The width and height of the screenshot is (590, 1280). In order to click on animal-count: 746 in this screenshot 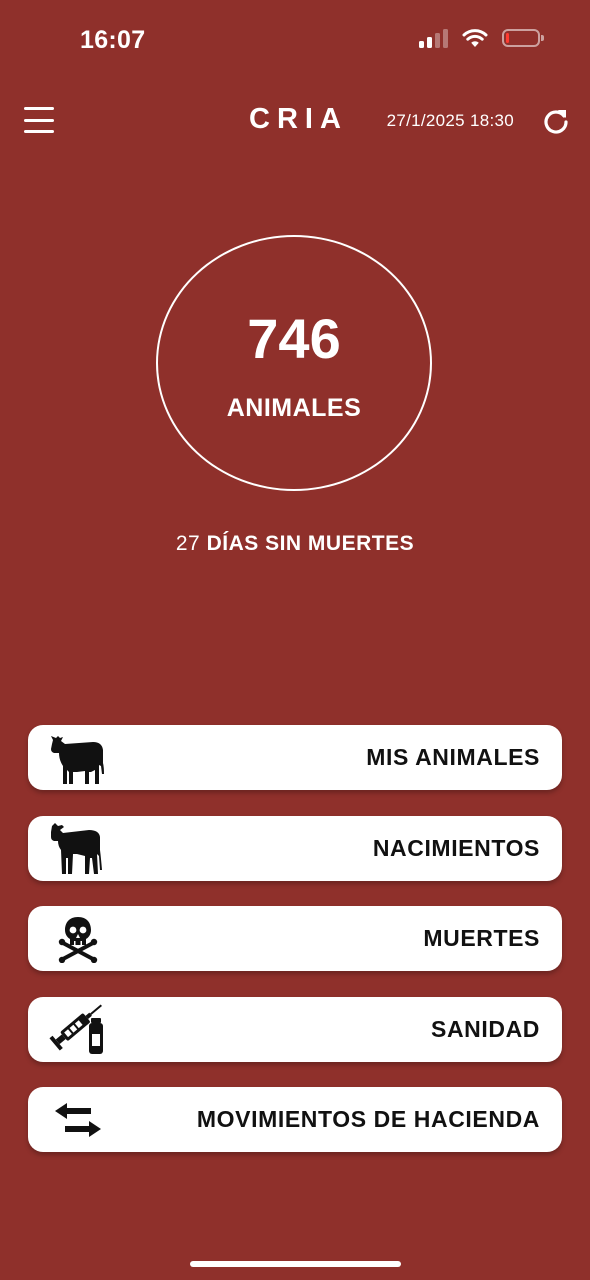, I will do `click(294, 338)`.